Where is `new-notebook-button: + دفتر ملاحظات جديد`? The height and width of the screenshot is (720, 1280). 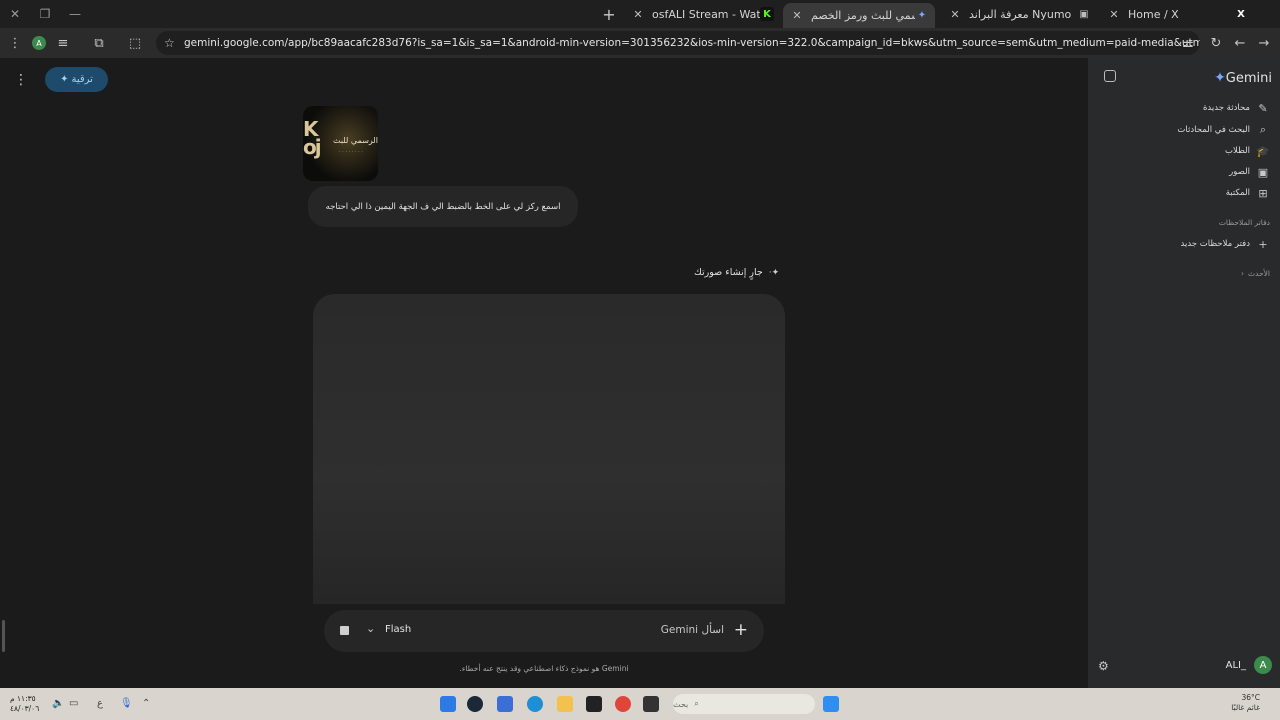 new-notebook-button: + دفتر ملاحظات جديد is located at coordinates (1226, 244).